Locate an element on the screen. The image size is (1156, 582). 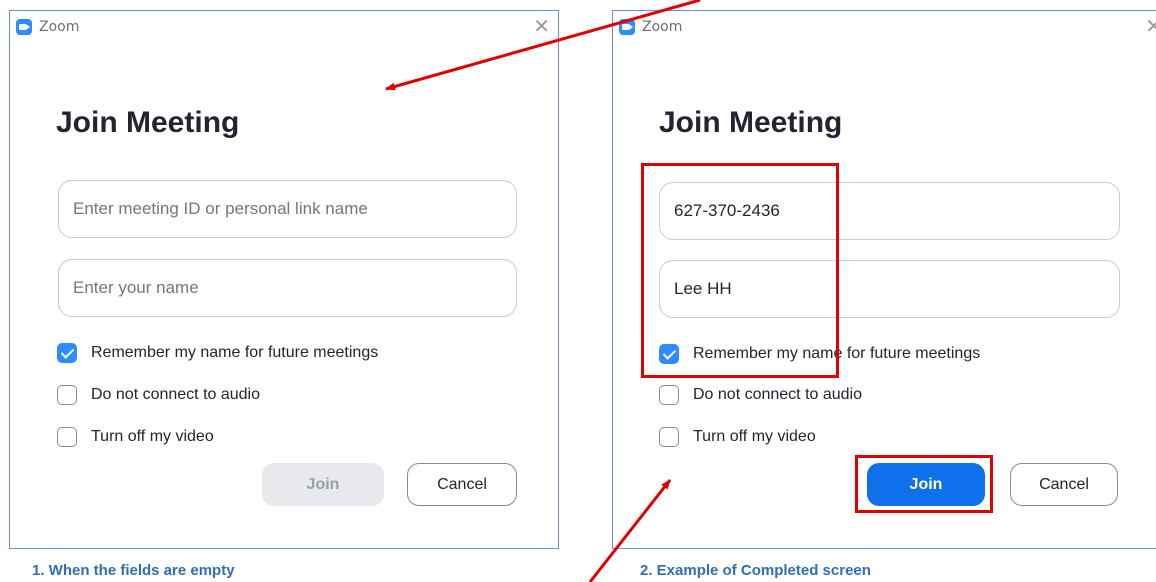
caption-completed: 2. Example of Completed screen is located at coordinates (755, 570).